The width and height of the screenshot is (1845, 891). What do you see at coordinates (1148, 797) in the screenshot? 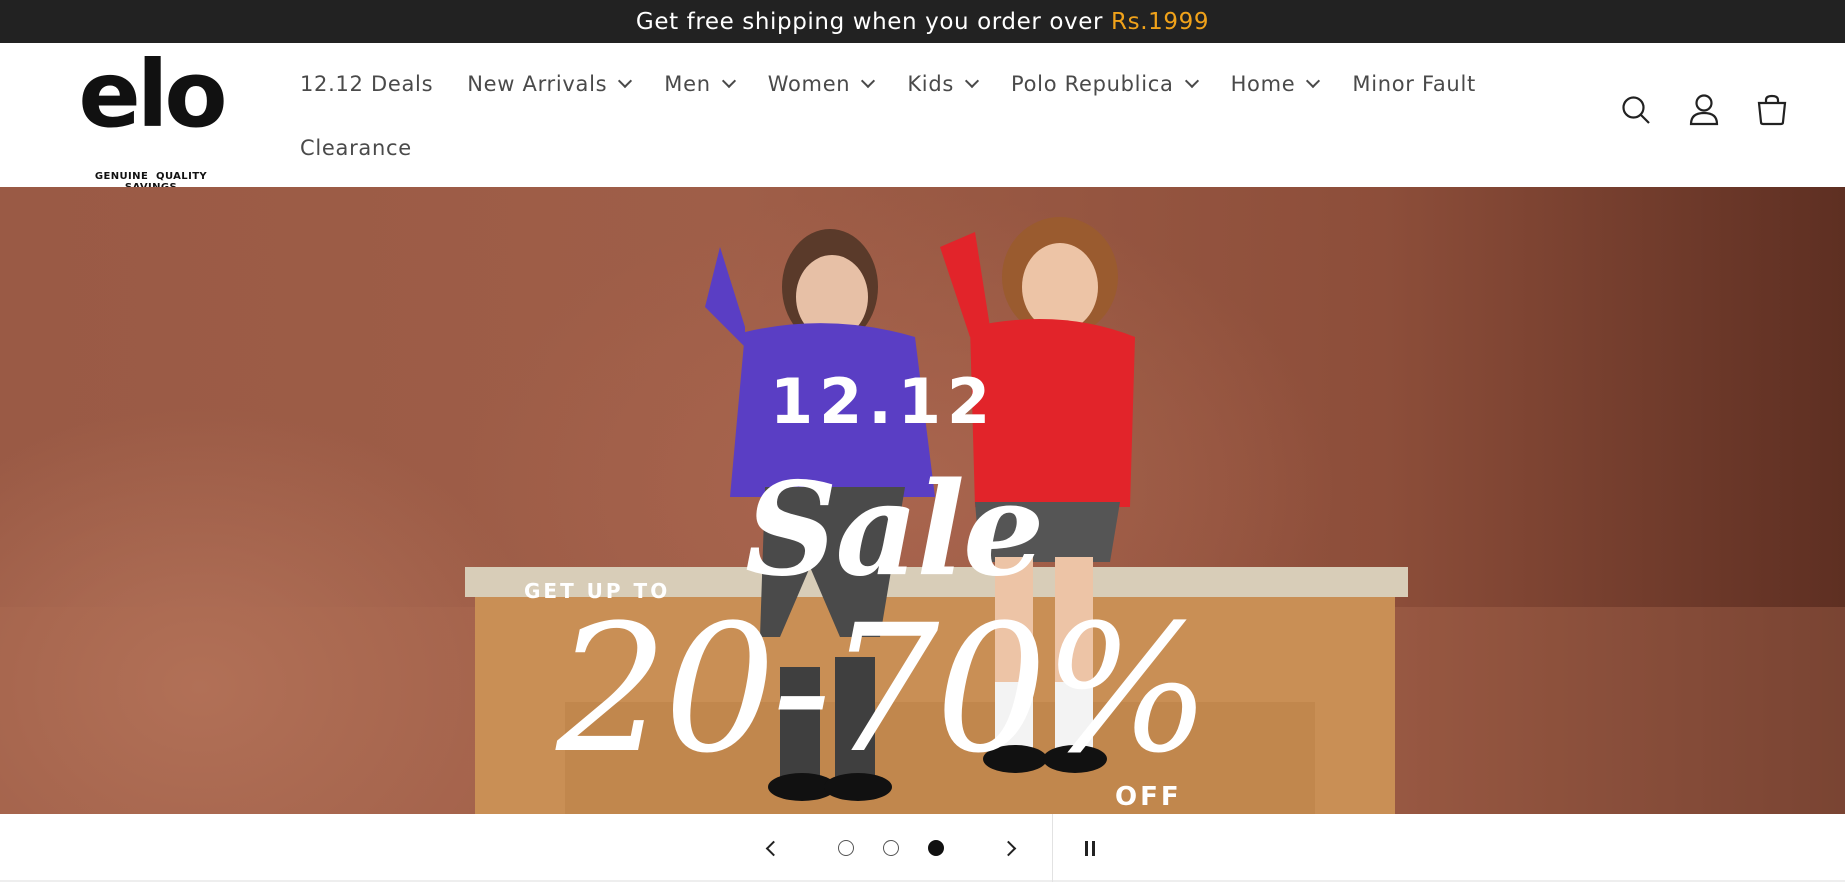
I see `hero-off-label: OFF` at bounding box center [1148, 797].